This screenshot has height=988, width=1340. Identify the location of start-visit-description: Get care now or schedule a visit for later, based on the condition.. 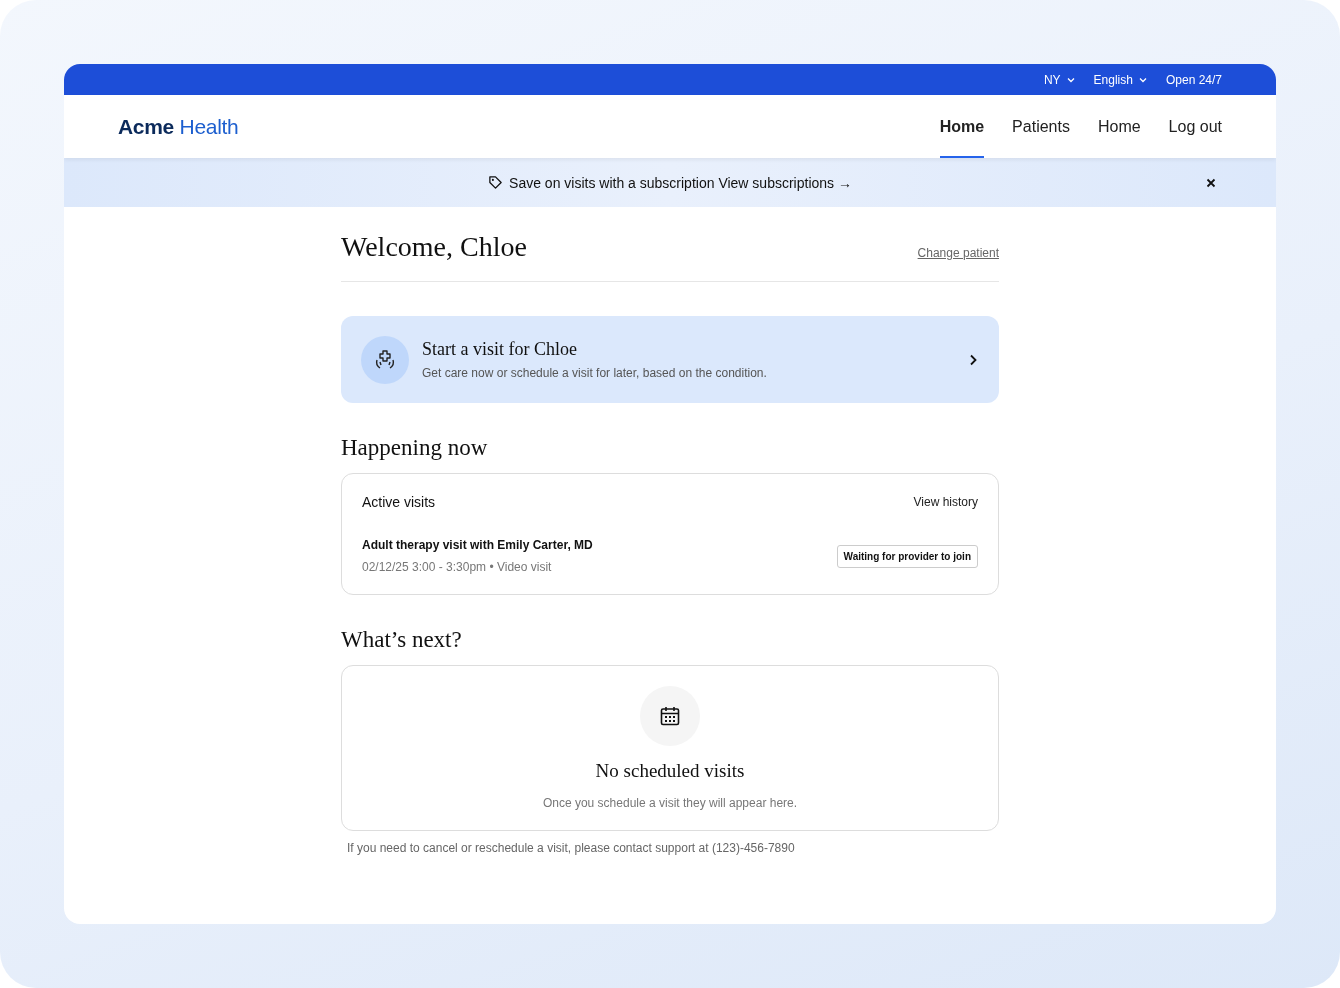
(595, 373).